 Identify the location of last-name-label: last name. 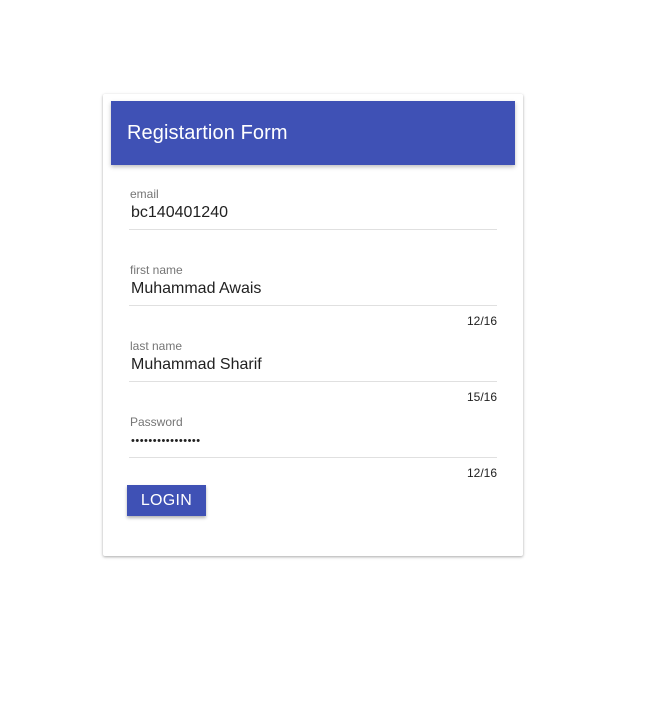
(156, 346).